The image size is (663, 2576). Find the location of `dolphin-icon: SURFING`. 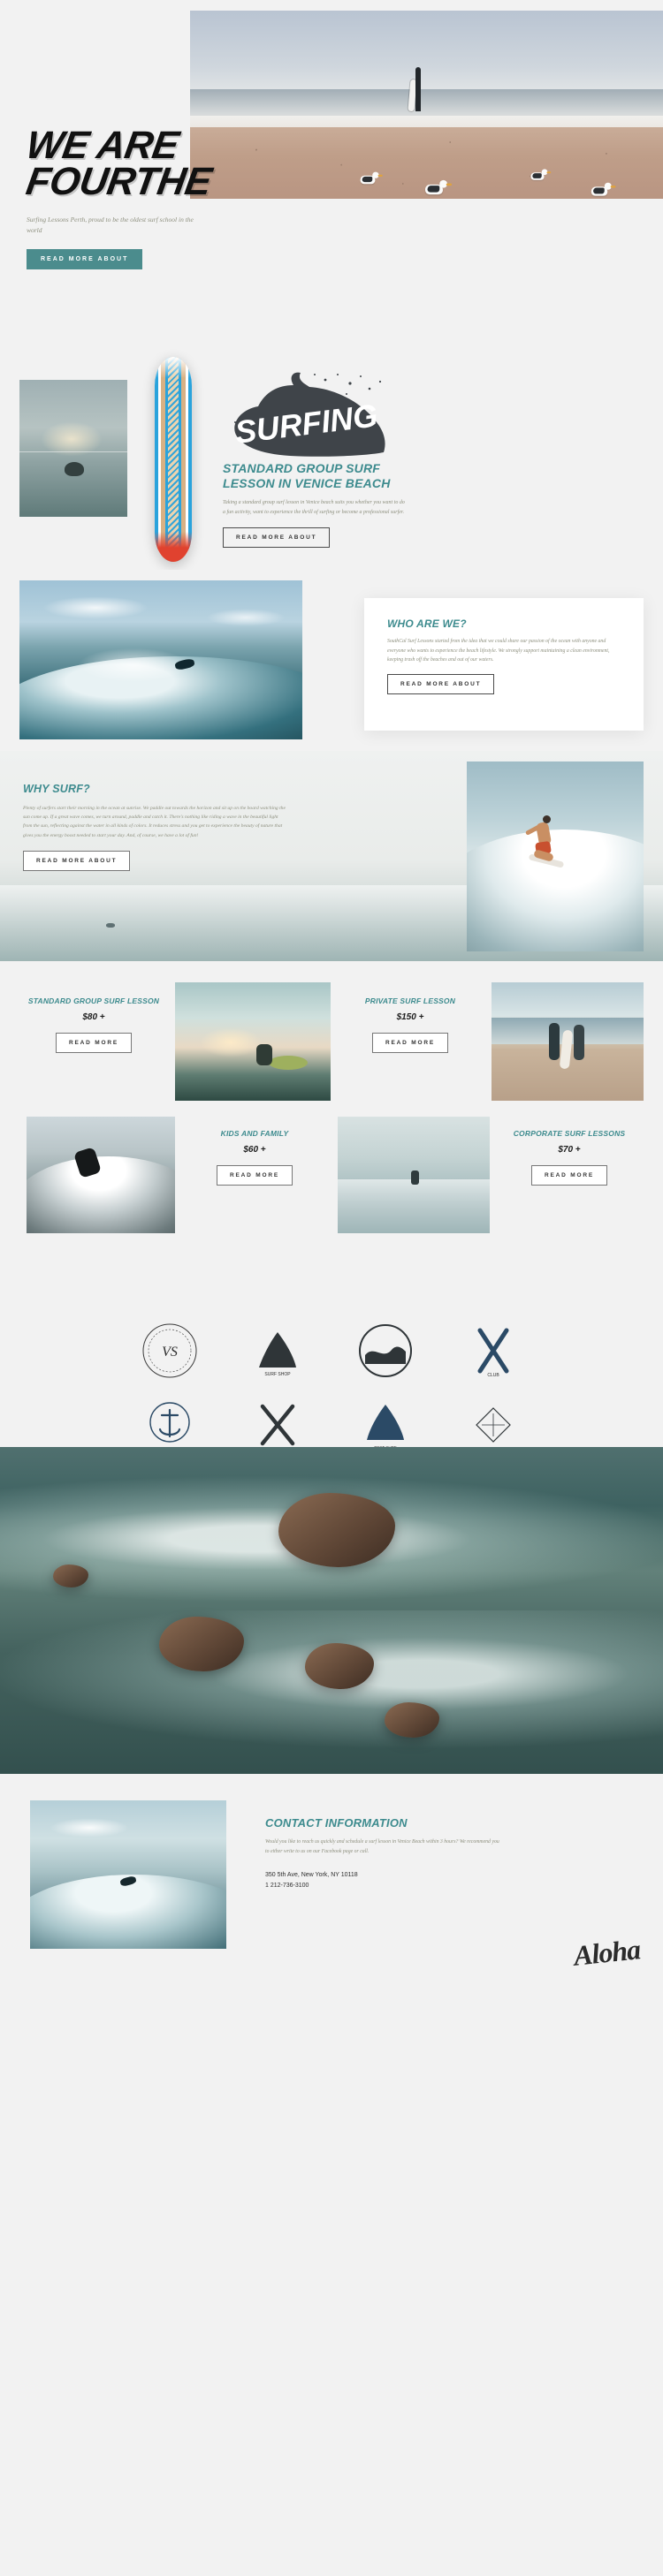

dolphin-icon: SURFING is located at coordinates (309, 415).